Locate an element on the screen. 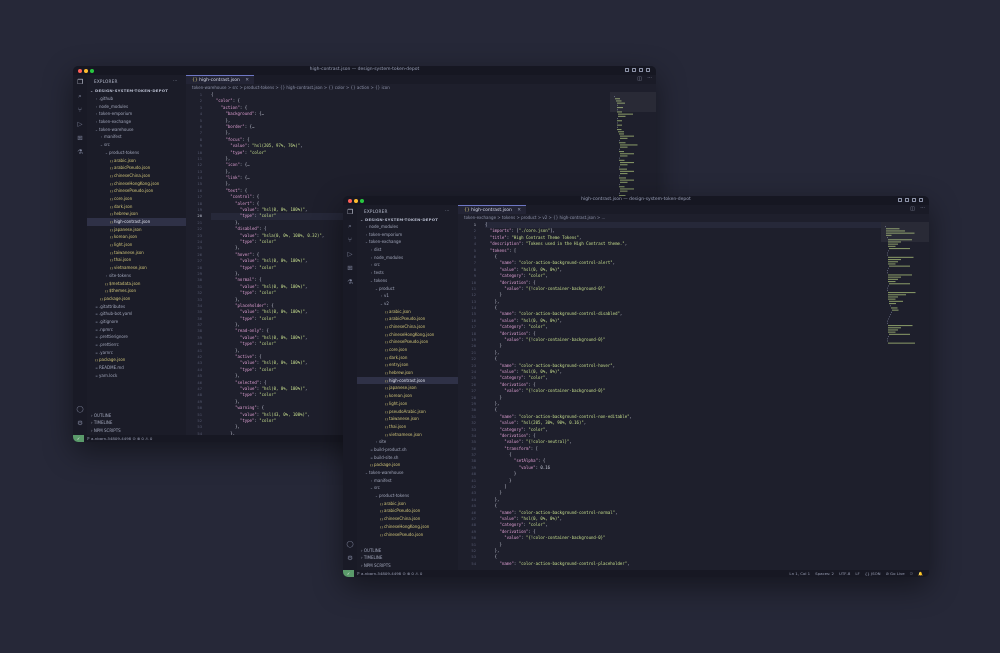 The width and height of the screenshot is (1000, 653). status-item: Spaces: 2 is located at coordinates (824, 573).